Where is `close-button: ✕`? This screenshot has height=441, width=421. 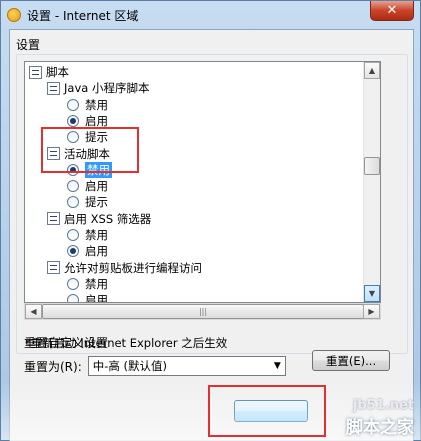
close-button: ✕ is located at coordinates (392, 11).